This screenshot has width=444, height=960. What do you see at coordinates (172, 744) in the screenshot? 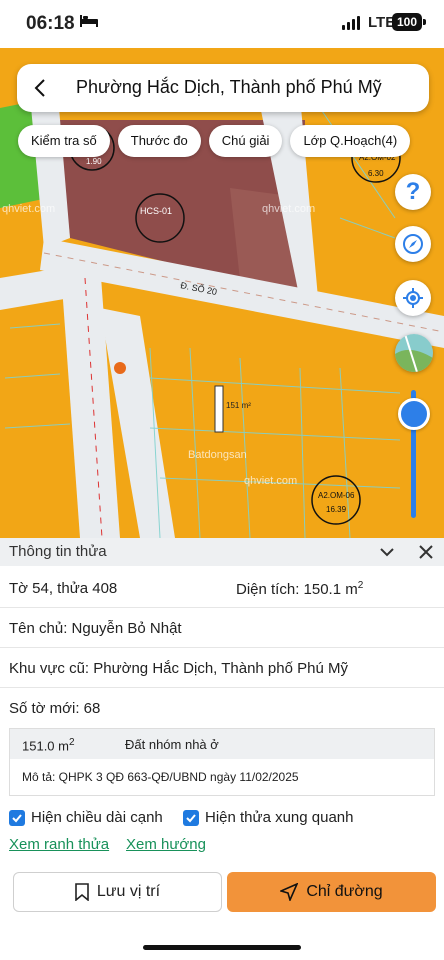
I see `land-type: Đất nhóm nhà ở` at bounding box center [172, 744].